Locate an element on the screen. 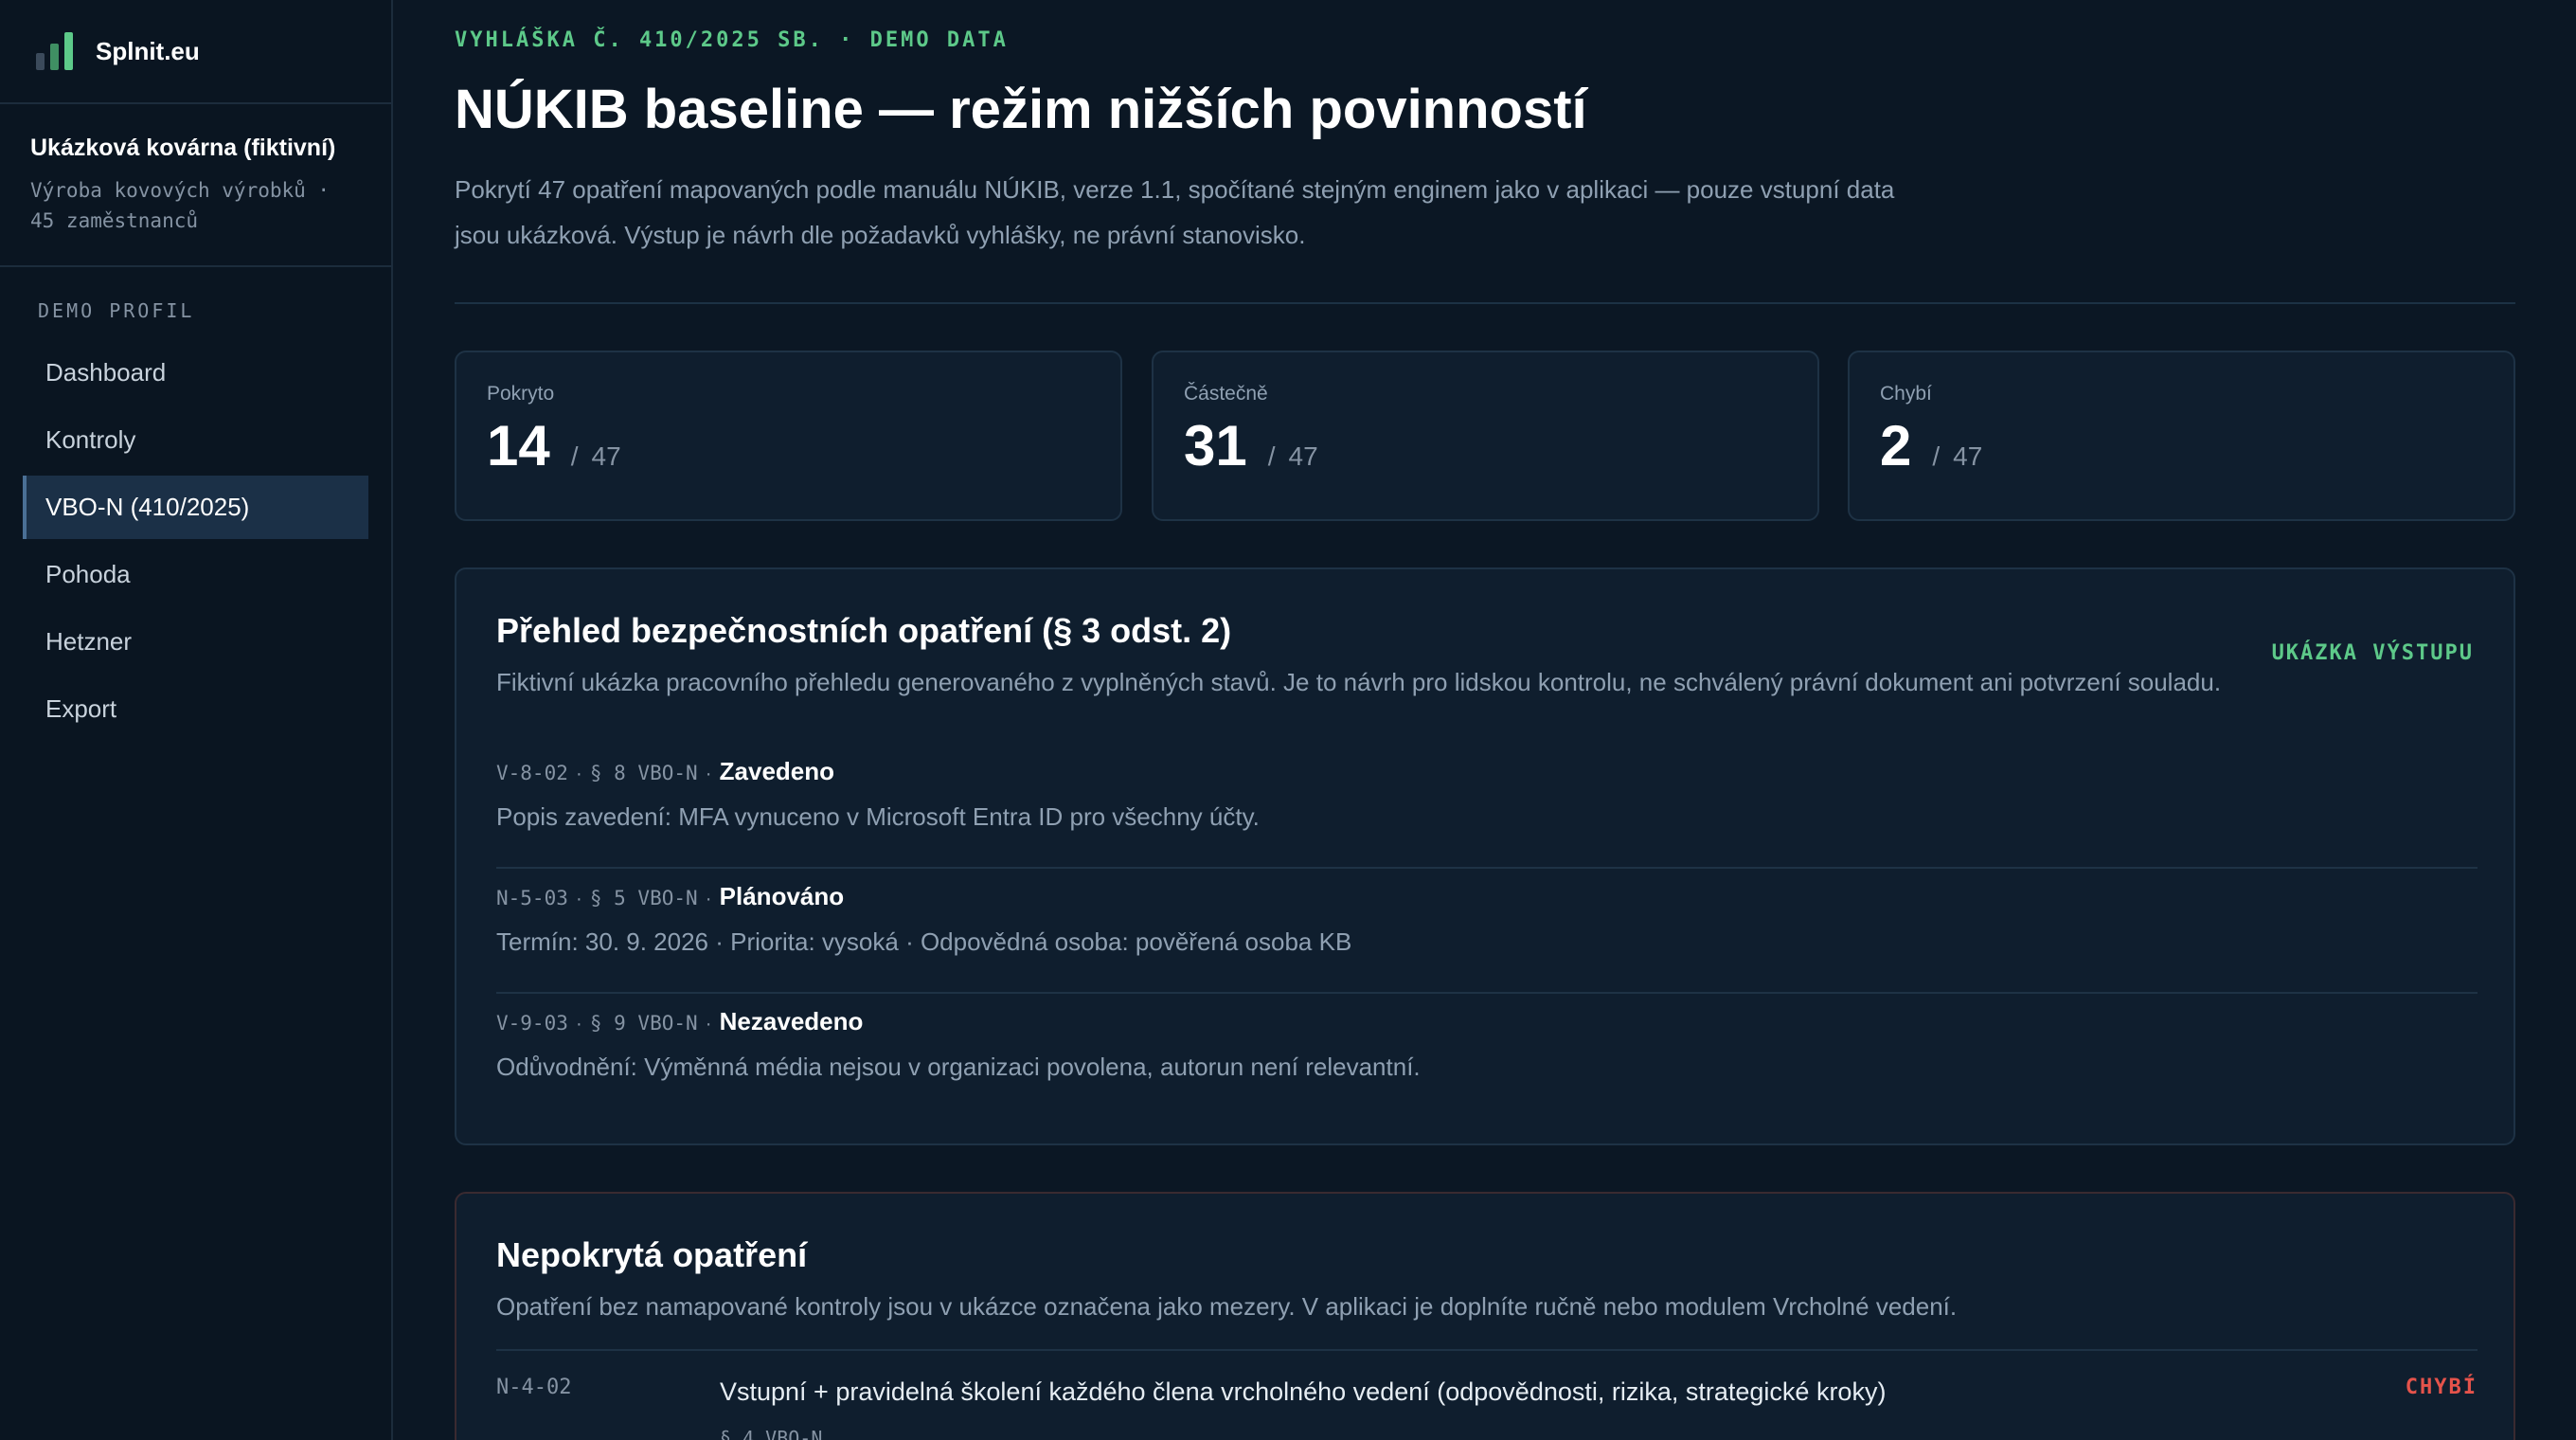 The height and width of the screenshot is (1440, 2576). gap-ref: § 4 VBO-N is located at coordinates (771, 1433).